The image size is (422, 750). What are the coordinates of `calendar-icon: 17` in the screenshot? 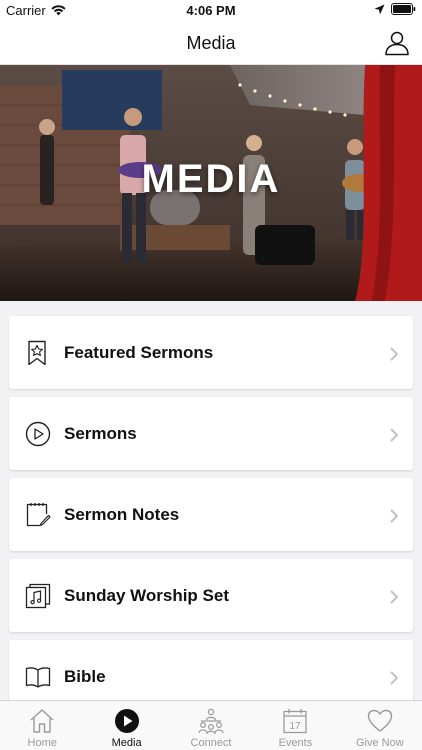 It's located at (295, 721).